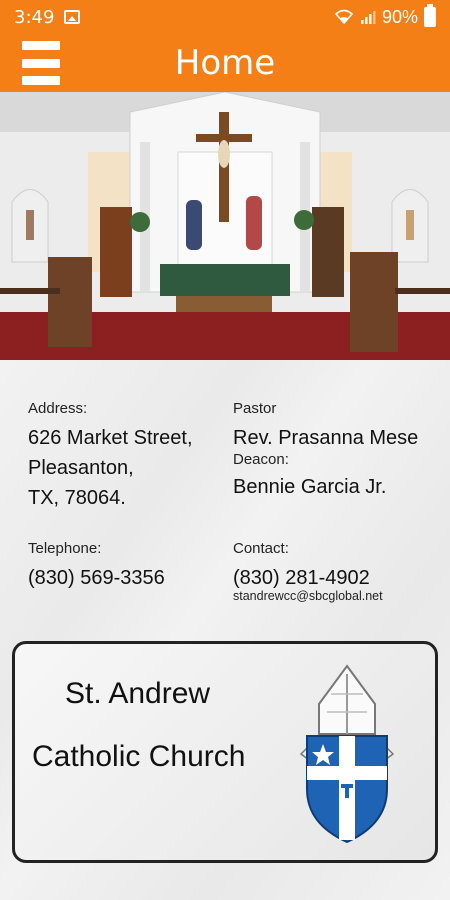 This screenshot has height=900, width=450. Describe the element at coordinates (308, 596) in the screenshot. I see `contact-email: standrewcc@sbcglobal.net` at that location.